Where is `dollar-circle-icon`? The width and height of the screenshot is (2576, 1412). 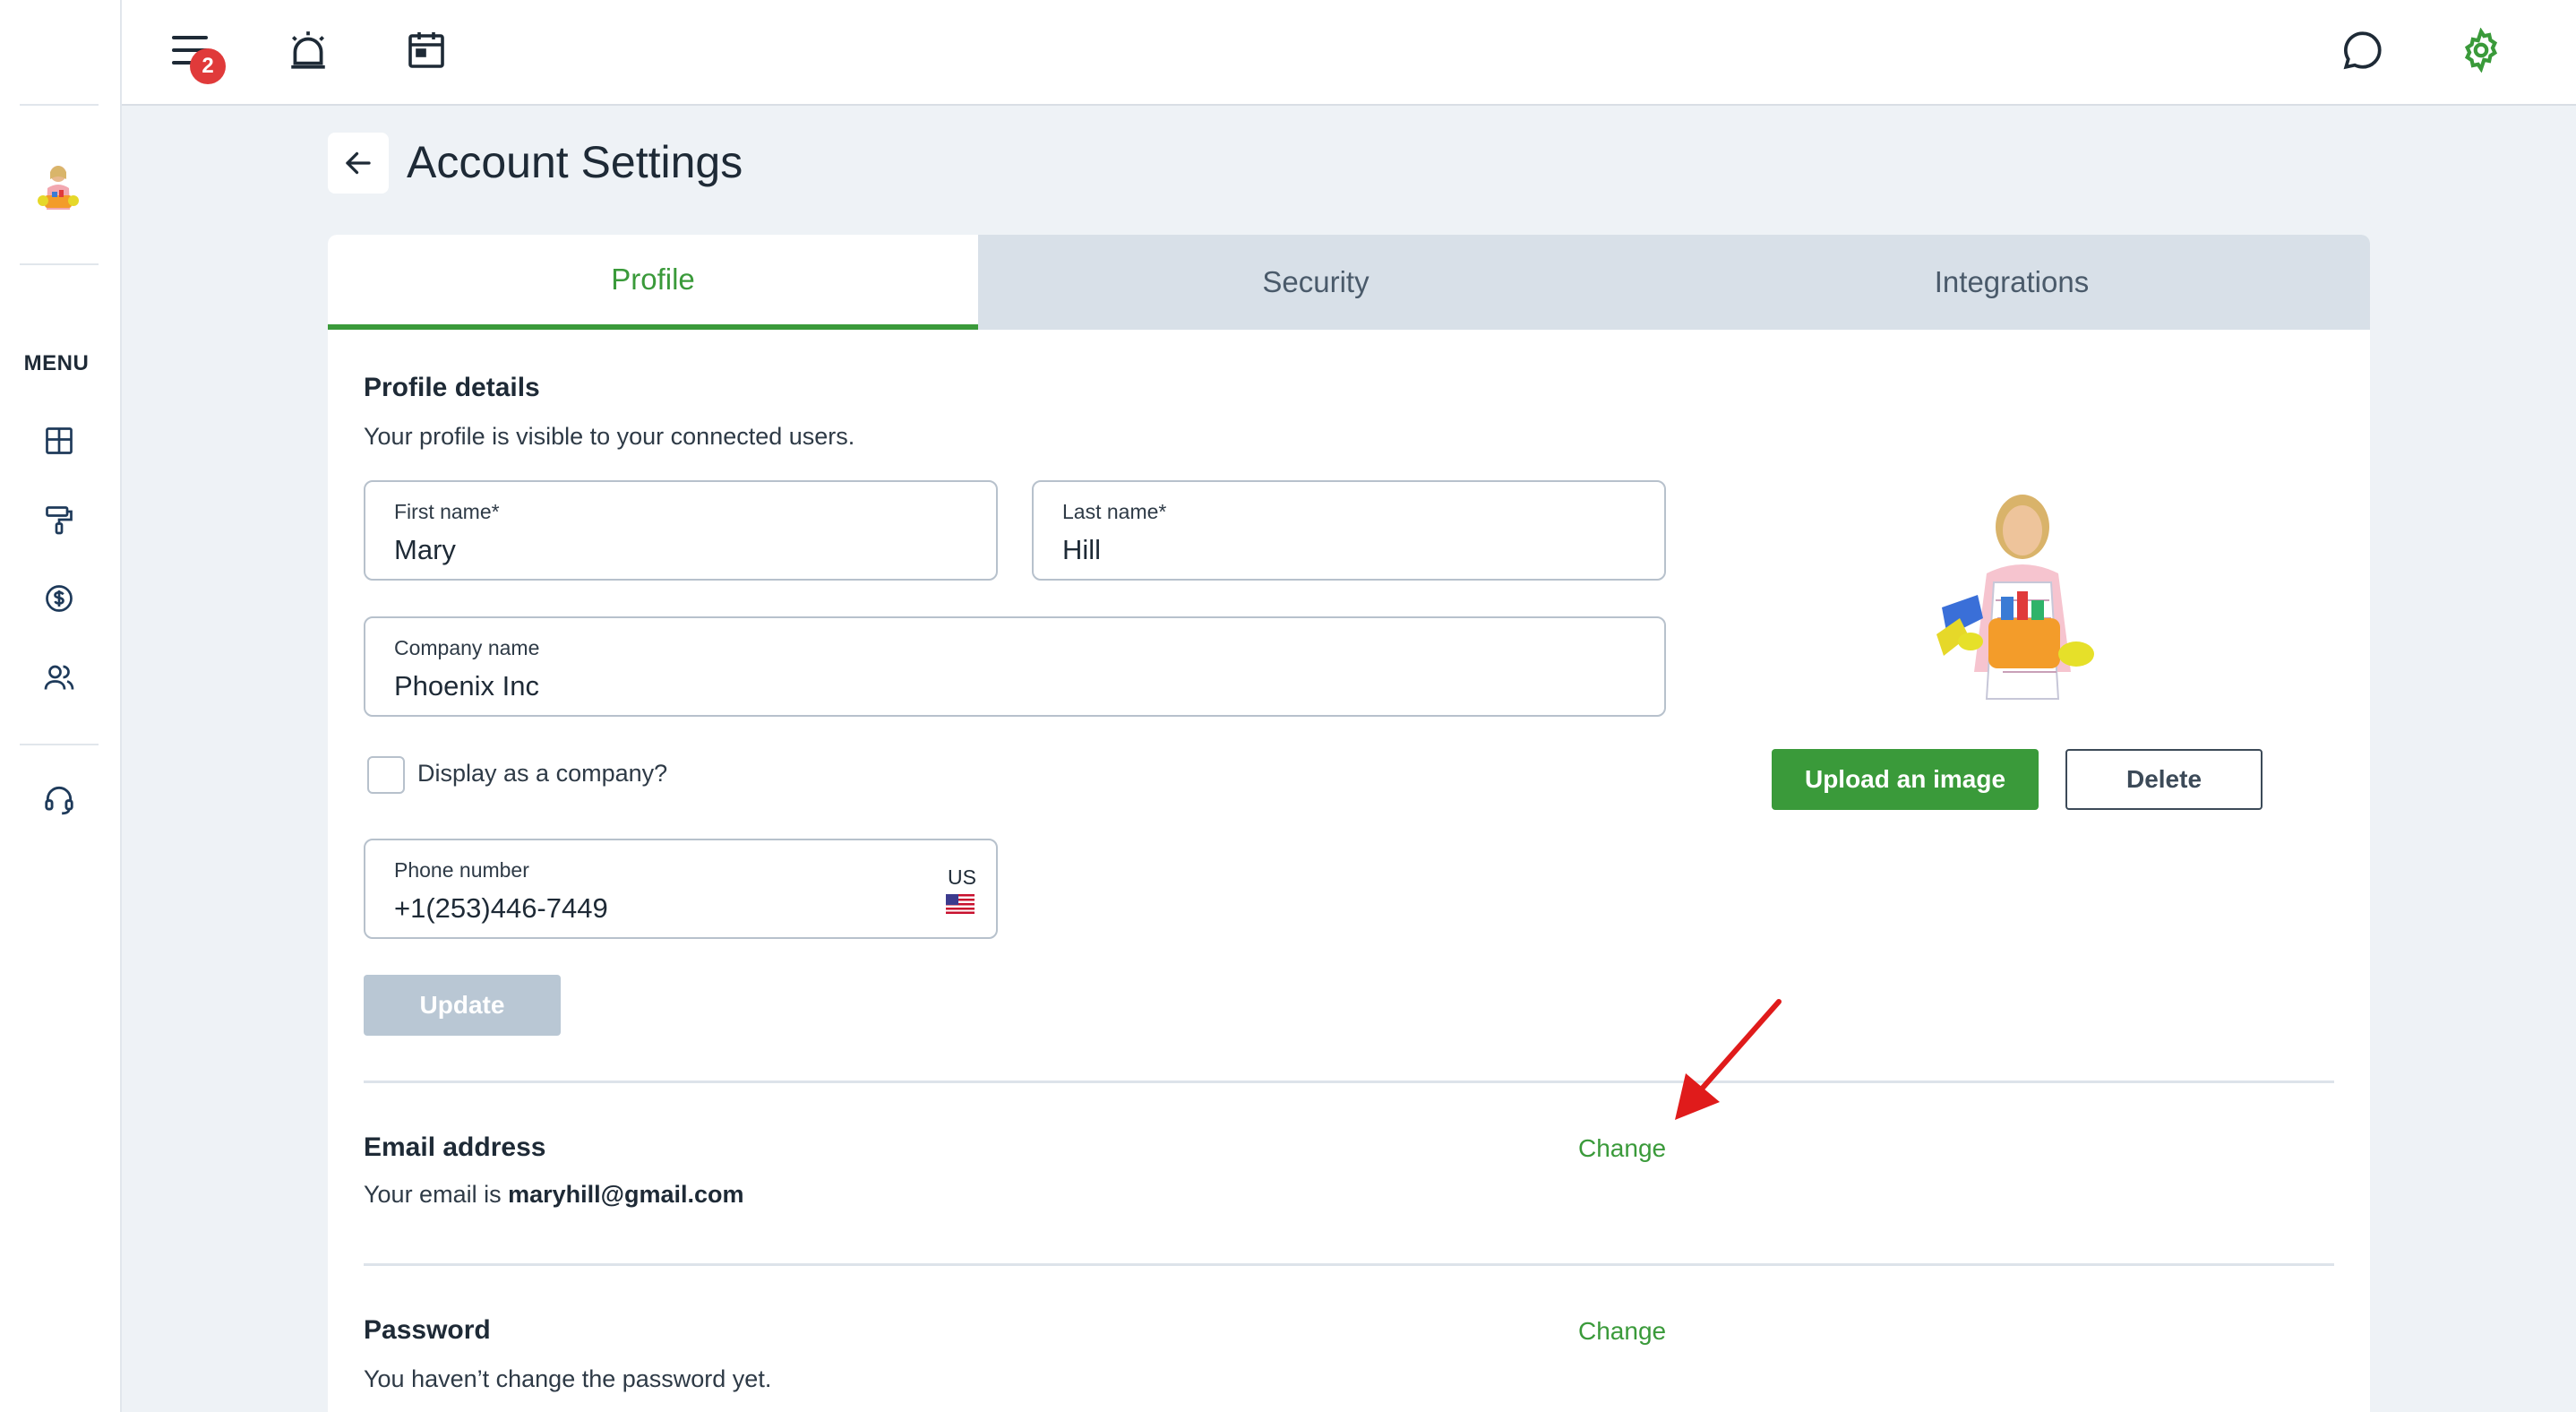 dollar-circle-icon is located at coordinates (59, 598).